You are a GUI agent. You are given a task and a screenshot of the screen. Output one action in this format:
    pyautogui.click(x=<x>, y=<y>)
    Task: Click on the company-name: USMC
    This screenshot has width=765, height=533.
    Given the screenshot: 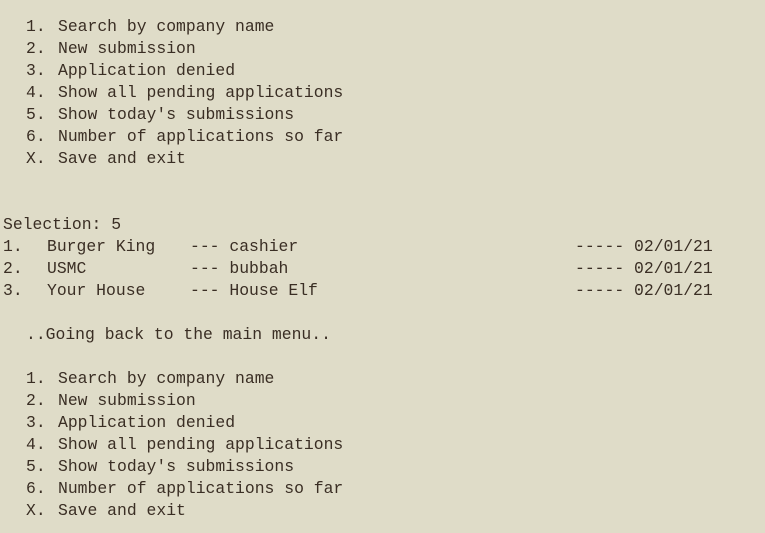 What is the action you would take?
    pyautogui.click(x=67, y=268)
    